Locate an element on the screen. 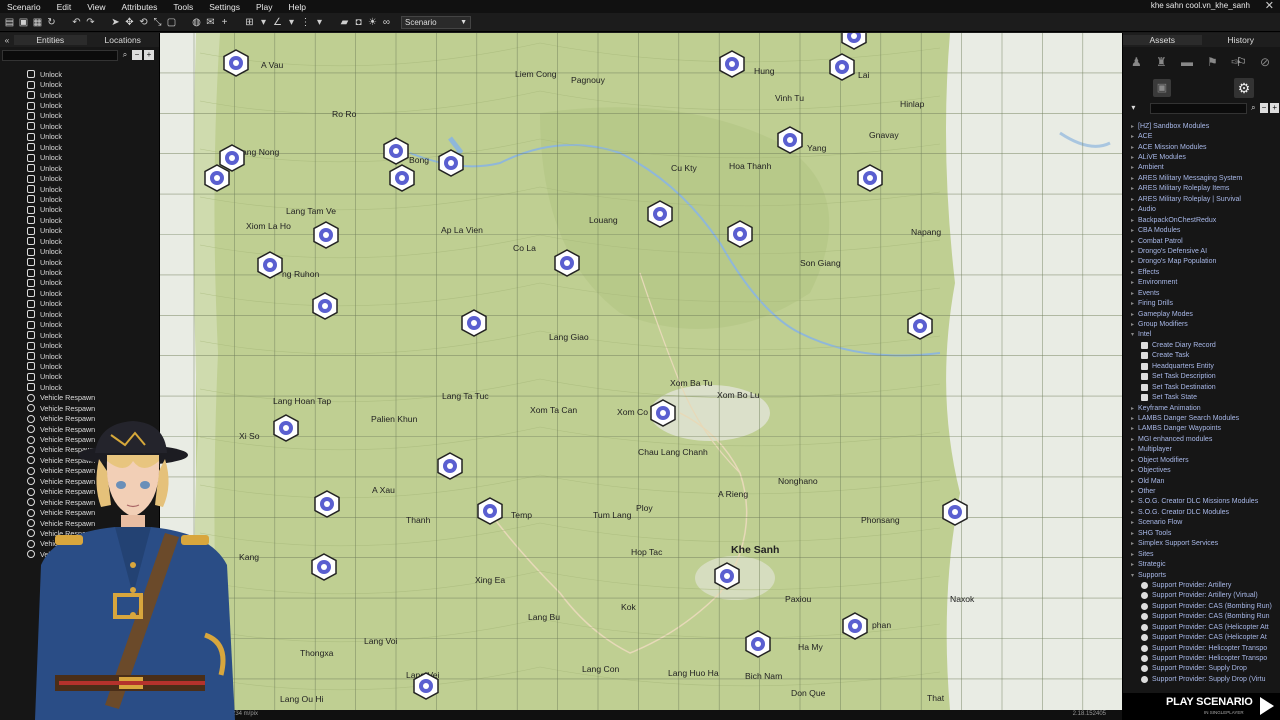  tree-item: Set Task Description is located at coordinates (1201, 377).